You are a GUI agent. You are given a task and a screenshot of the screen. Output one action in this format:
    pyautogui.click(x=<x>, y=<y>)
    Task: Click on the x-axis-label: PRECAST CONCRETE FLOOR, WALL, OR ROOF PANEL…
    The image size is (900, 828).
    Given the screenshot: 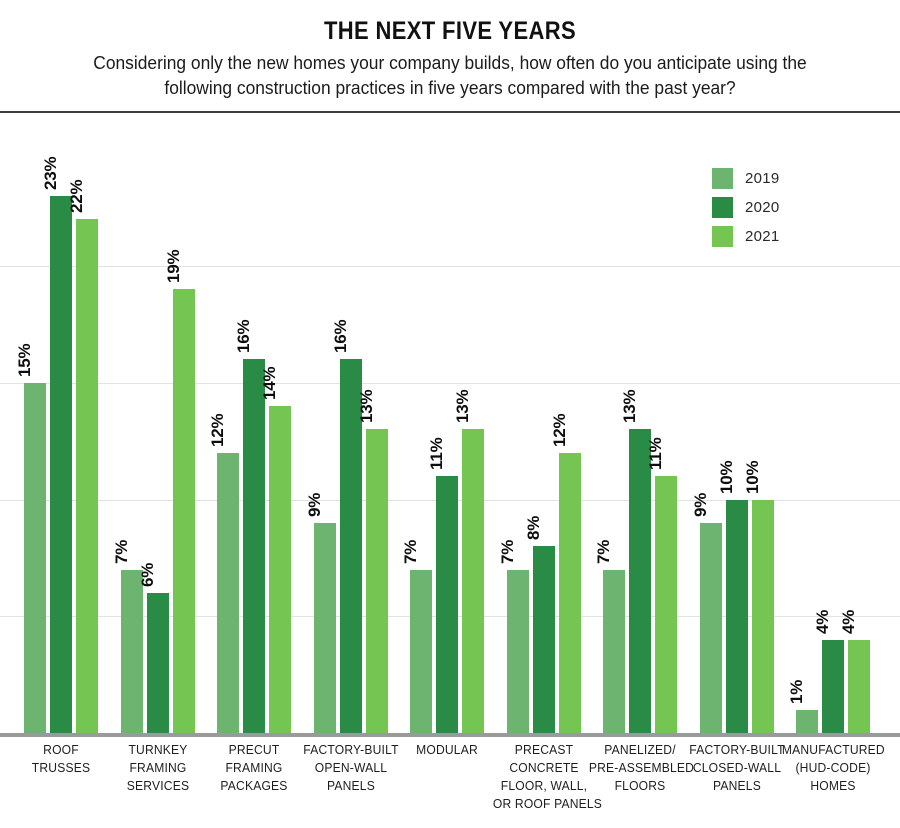 What is the action you would take?
    pyautogui.click(x=547, y=777)
    